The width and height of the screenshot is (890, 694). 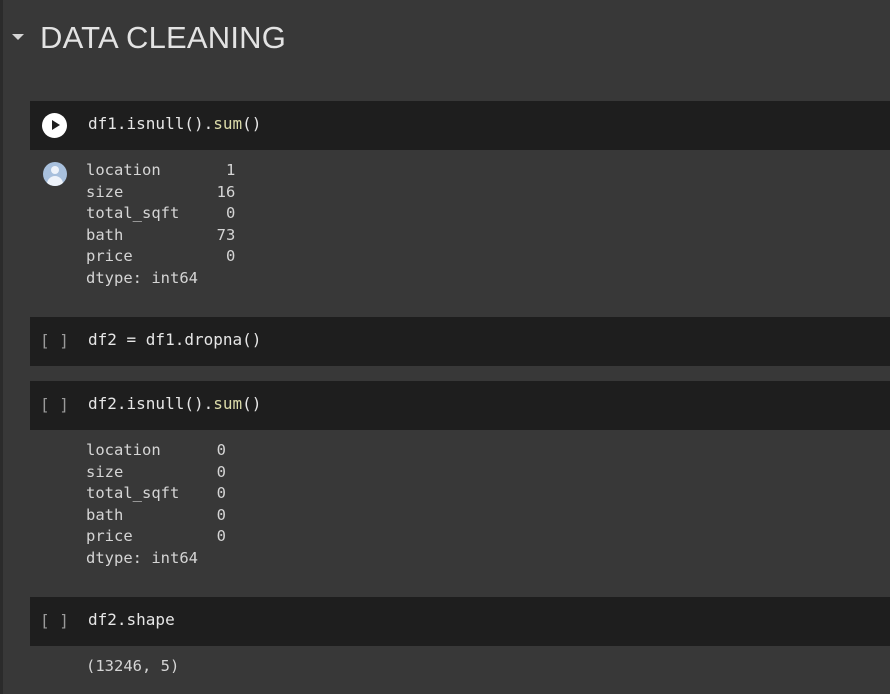 I want to click on code-editor: [ ] df2.isnull().sum(), so click(x=460, y=405).